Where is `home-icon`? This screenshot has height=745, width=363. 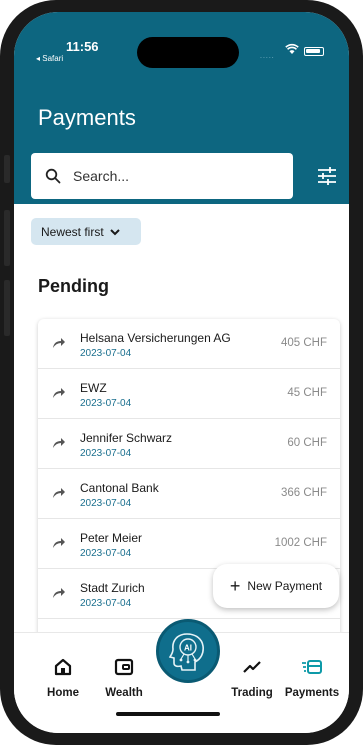
home-icon is located at coordinates (63, 667).